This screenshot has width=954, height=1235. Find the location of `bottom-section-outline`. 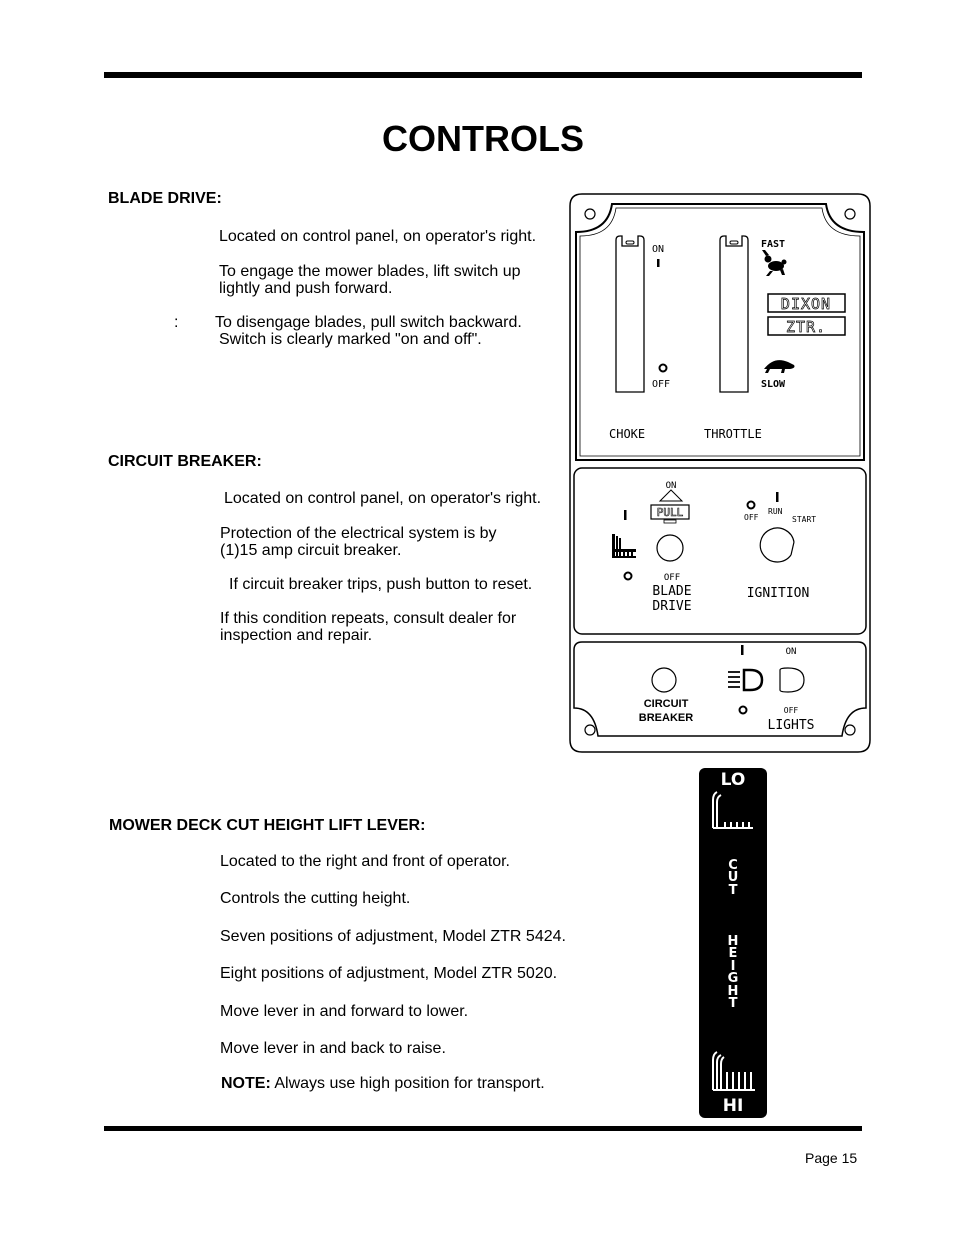

bottom-section-outline is located at coordinates (720, 689).